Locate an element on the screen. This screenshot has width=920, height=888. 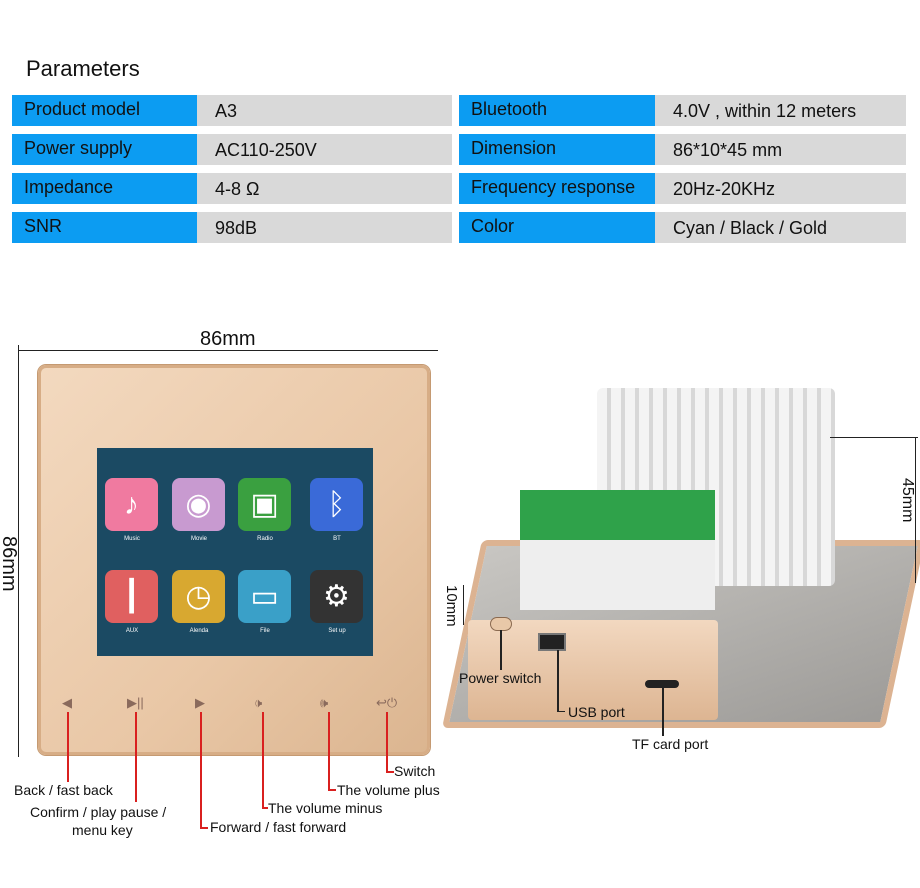
app-label: Set up is located at coordinates (337, 631).